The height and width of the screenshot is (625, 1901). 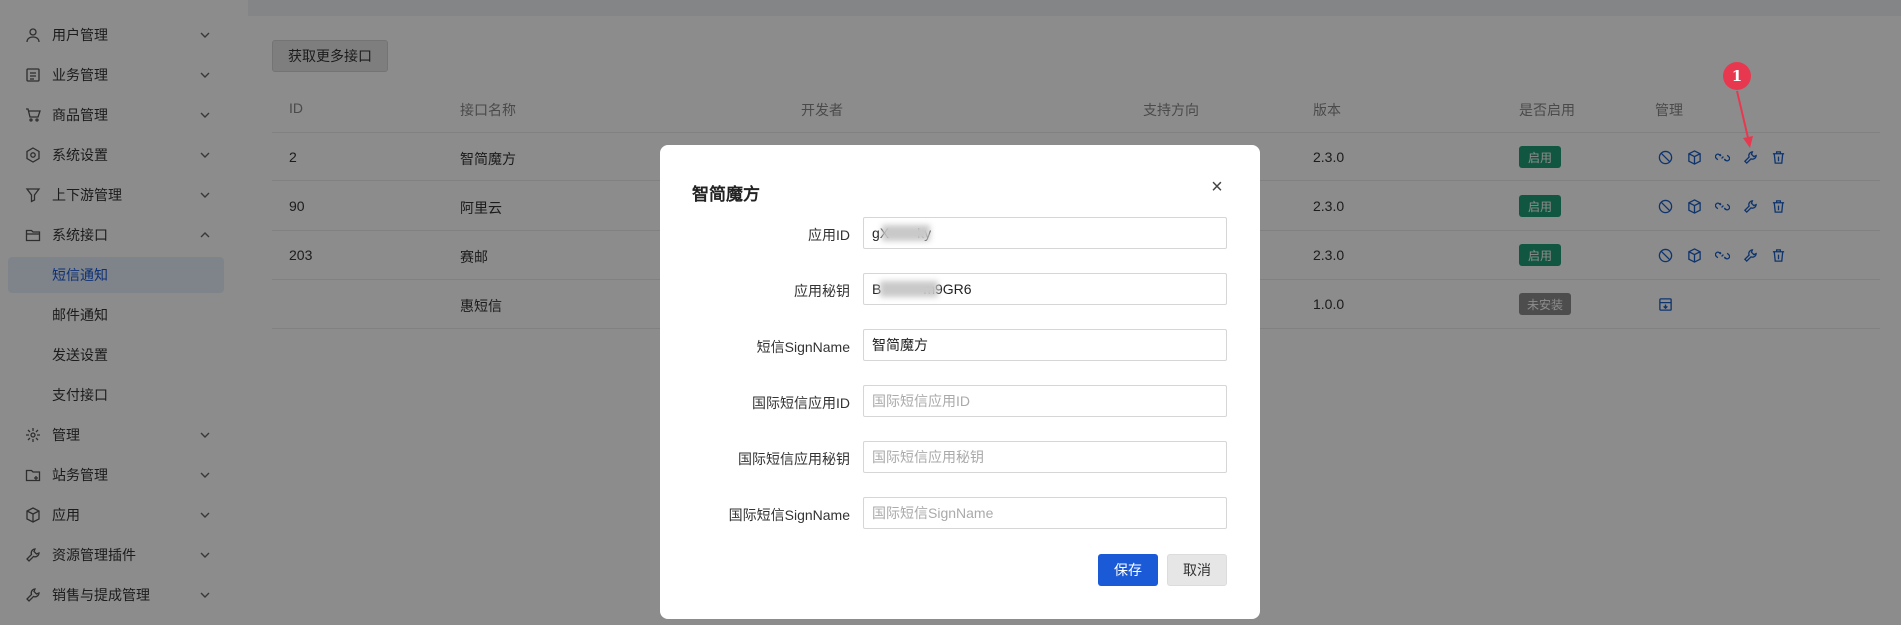 What do you see at coordinates (803, 347) in the screenshot?
I see `sms-signname-label: 短信SignName` at bounding box center [803, 347].